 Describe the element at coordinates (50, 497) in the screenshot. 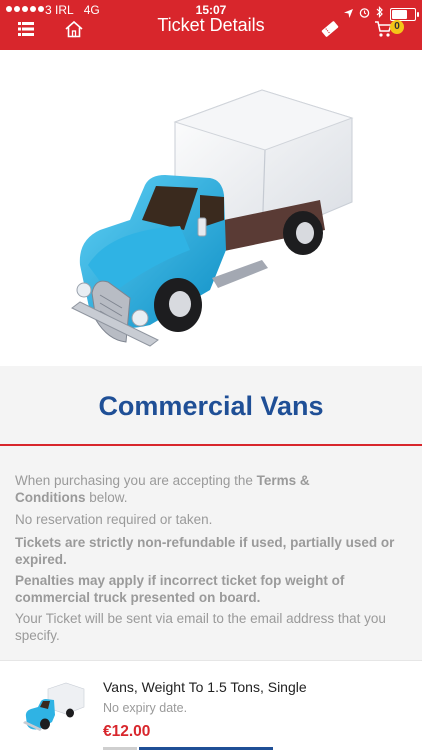

I see `terms-link-part-2: Conditions` at that location.